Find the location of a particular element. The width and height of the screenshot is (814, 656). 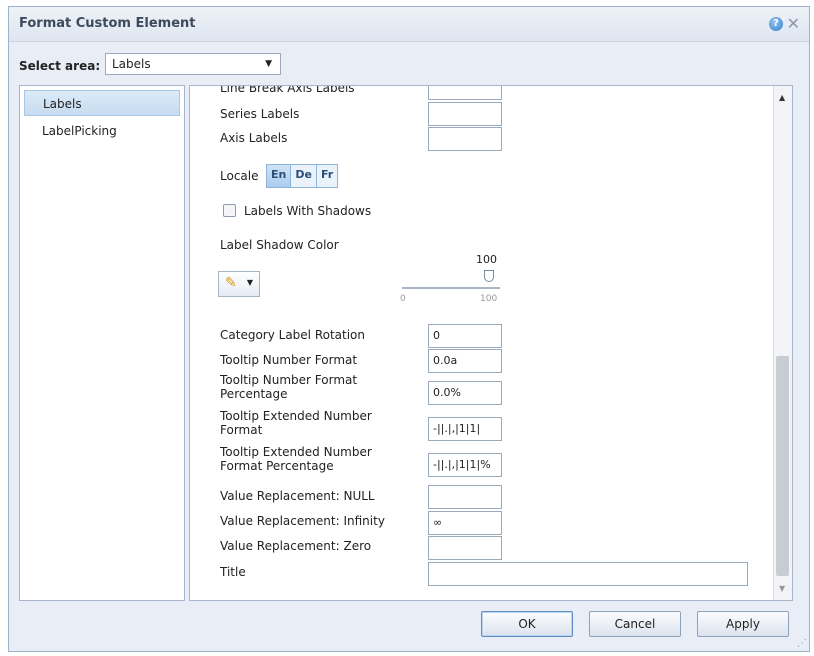

ok-button: OK is located at coordinates (527, 624).